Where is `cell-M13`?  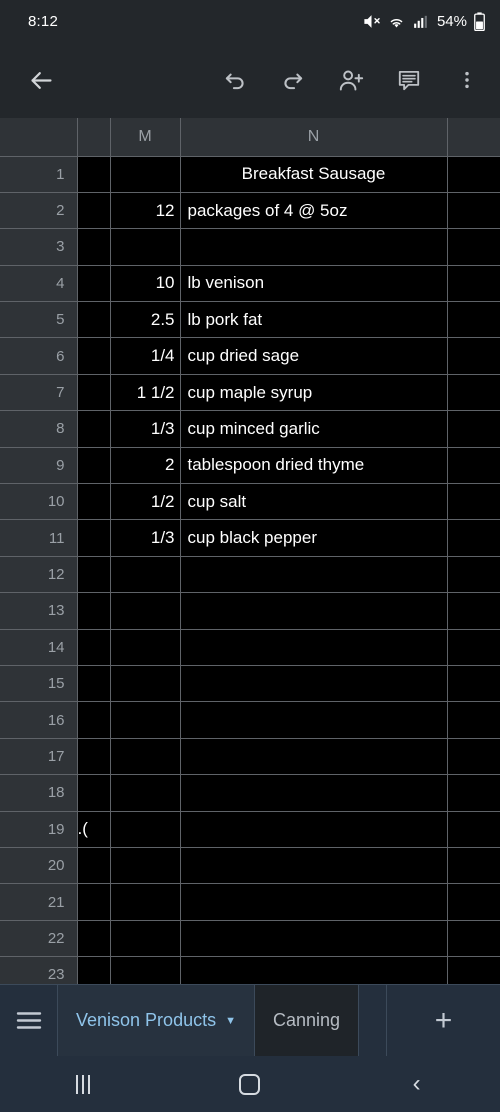 cell-M13 is located at coordinates (145, 611).